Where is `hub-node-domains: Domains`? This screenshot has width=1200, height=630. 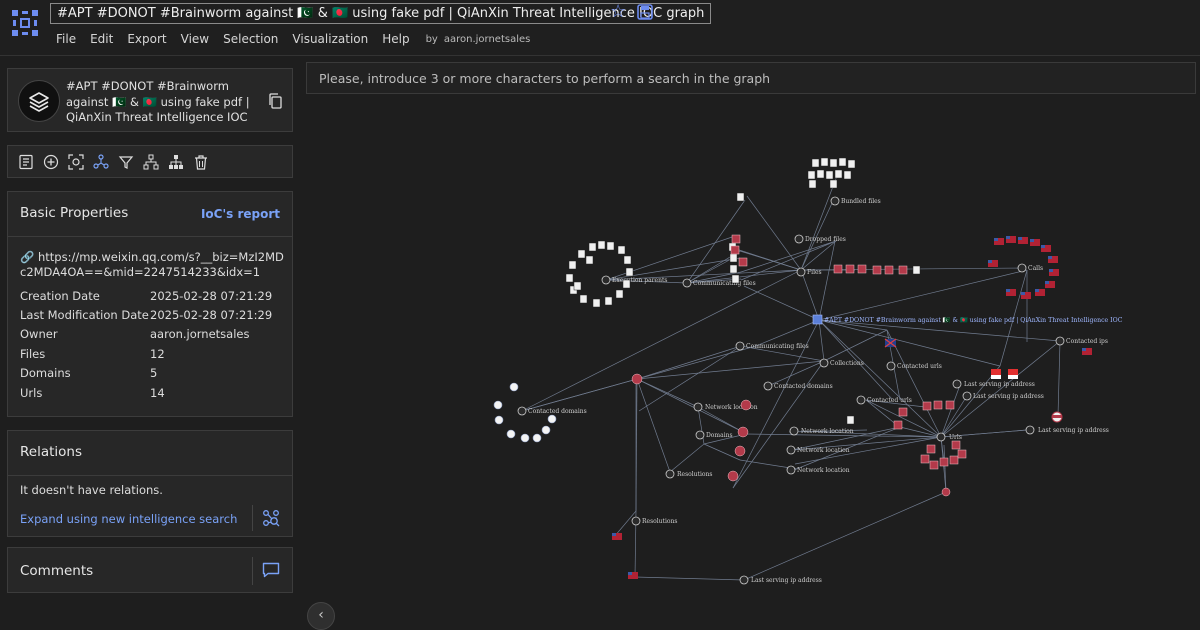
hub-node-domains: Domains is located at coordinates (714, 435).